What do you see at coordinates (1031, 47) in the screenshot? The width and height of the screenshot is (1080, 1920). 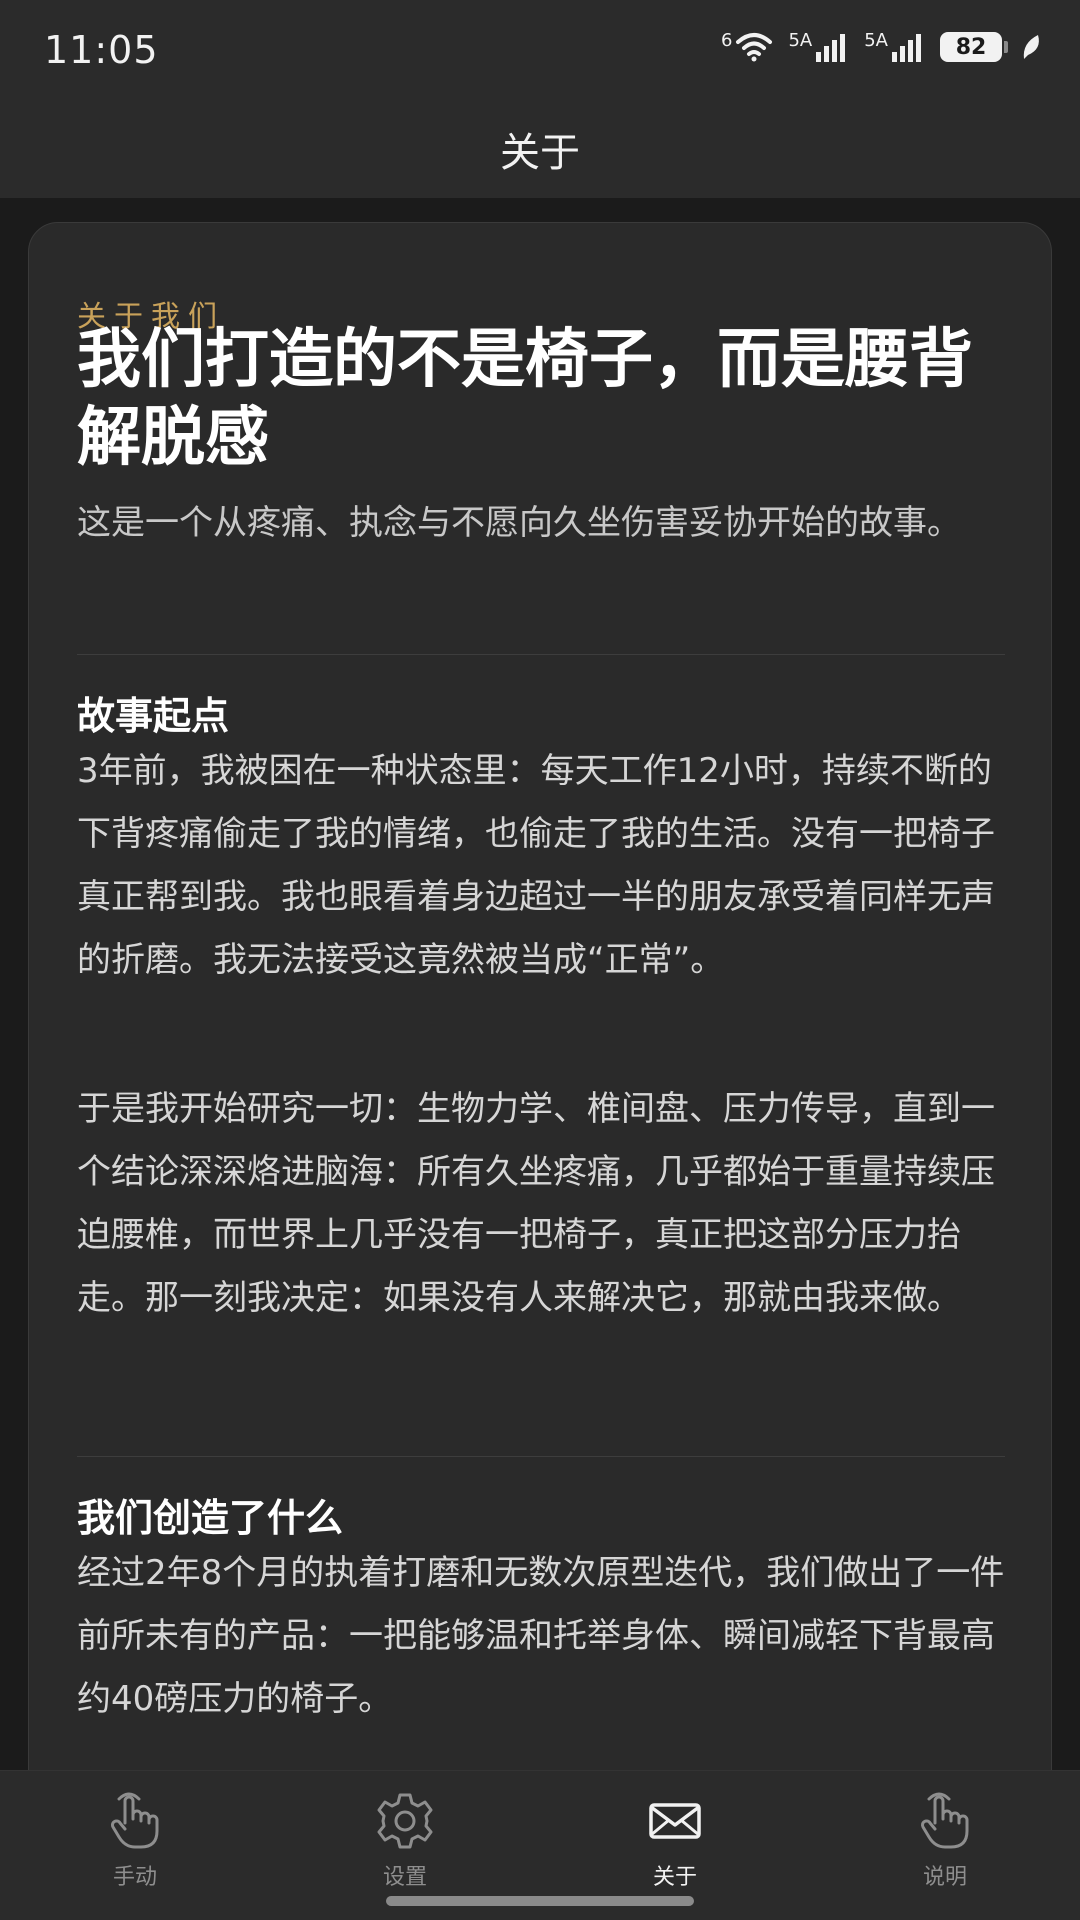 I see `leaf-icon` at bounding box center [1031, 47].